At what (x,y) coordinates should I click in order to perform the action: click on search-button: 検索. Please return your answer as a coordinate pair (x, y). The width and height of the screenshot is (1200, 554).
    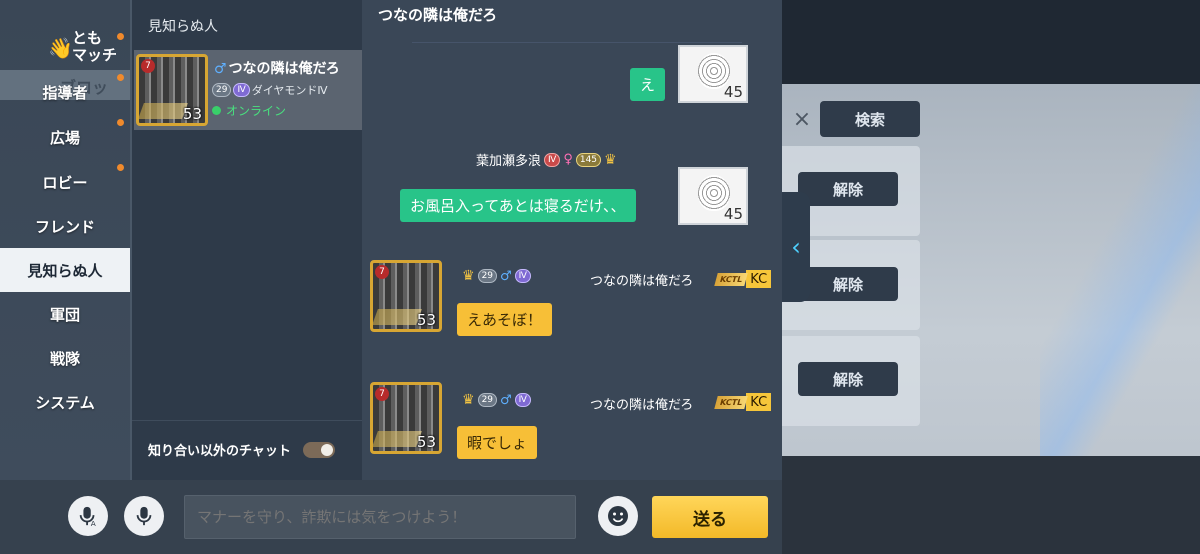
    Looking at the image, I should click on (870, 119).